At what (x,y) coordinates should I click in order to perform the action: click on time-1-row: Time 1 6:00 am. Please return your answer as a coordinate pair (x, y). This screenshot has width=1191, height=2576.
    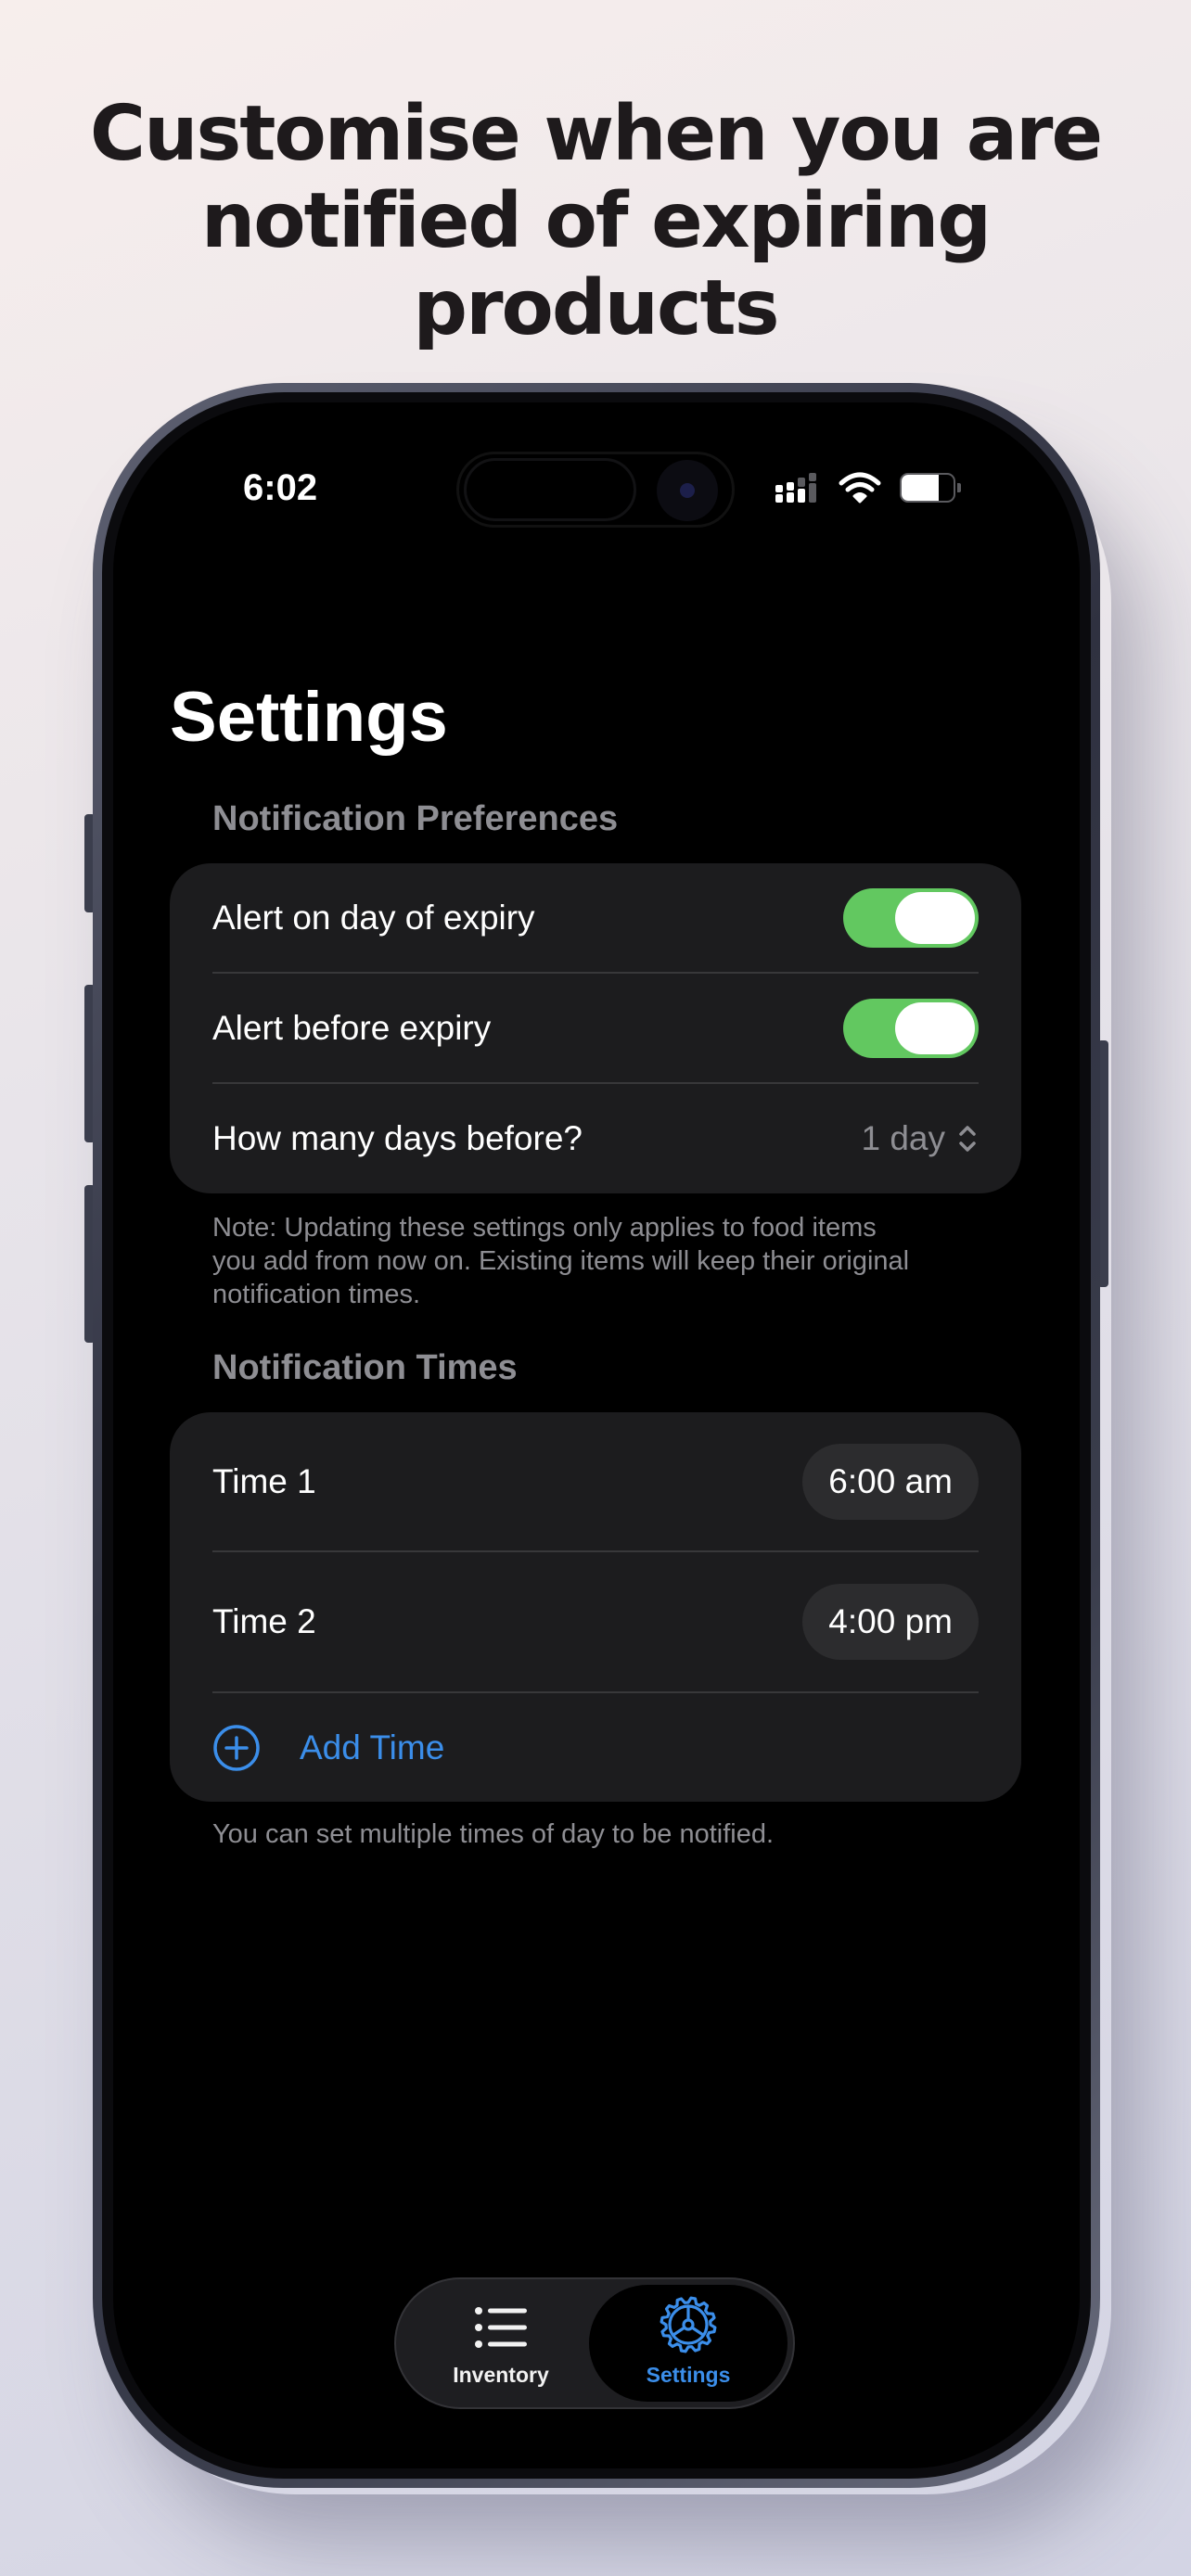
    Looking at the image, I should click on (595, 1481).